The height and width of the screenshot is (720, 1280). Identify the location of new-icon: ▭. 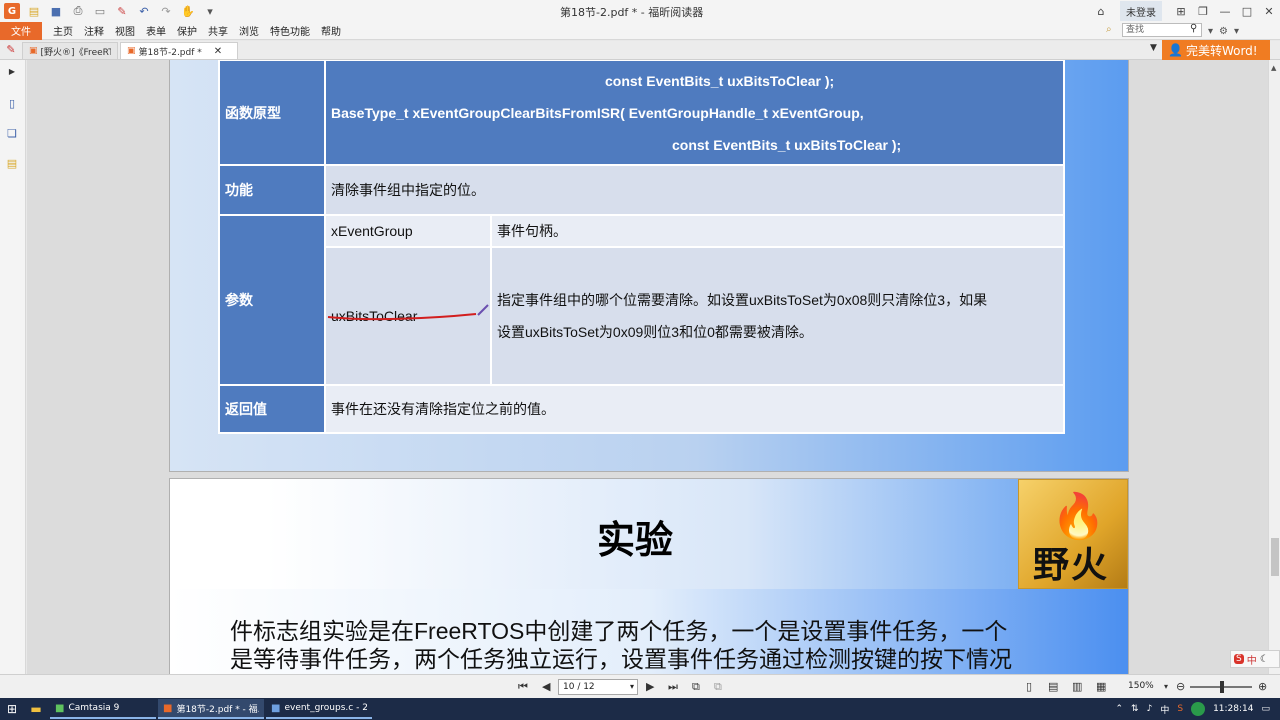
(100, 11).